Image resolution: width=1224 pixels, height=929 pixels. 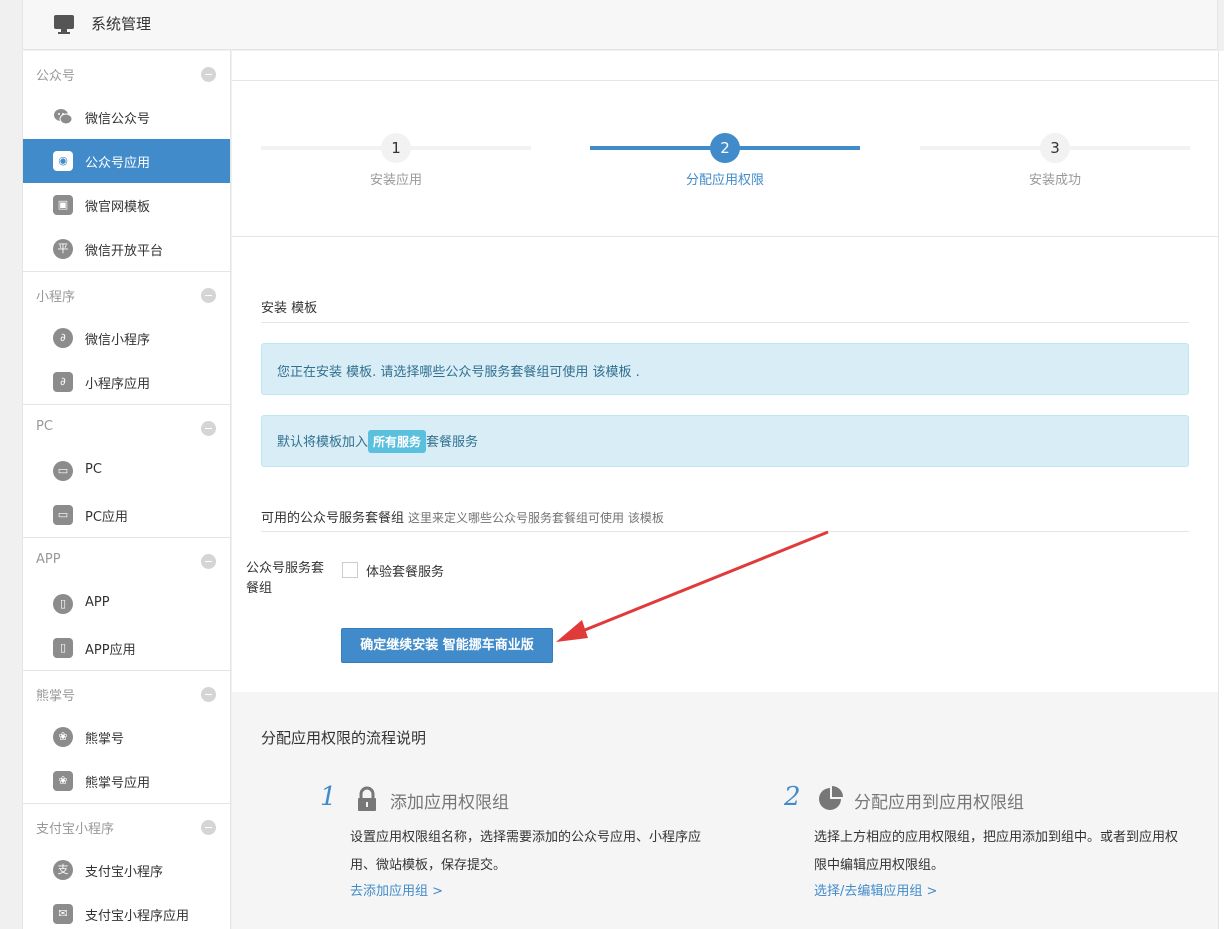 I want to click on sidebar-item-label: 微信小程序, so click(x=118, y=340).